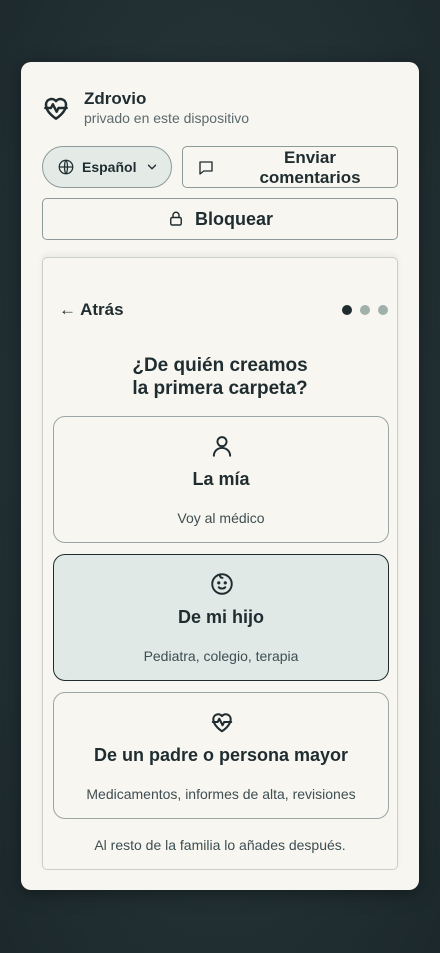 The height and width of the screenshot is (953, 440). I want to click on app-subtitle: privado en este dispositivo, so click(166, 118).